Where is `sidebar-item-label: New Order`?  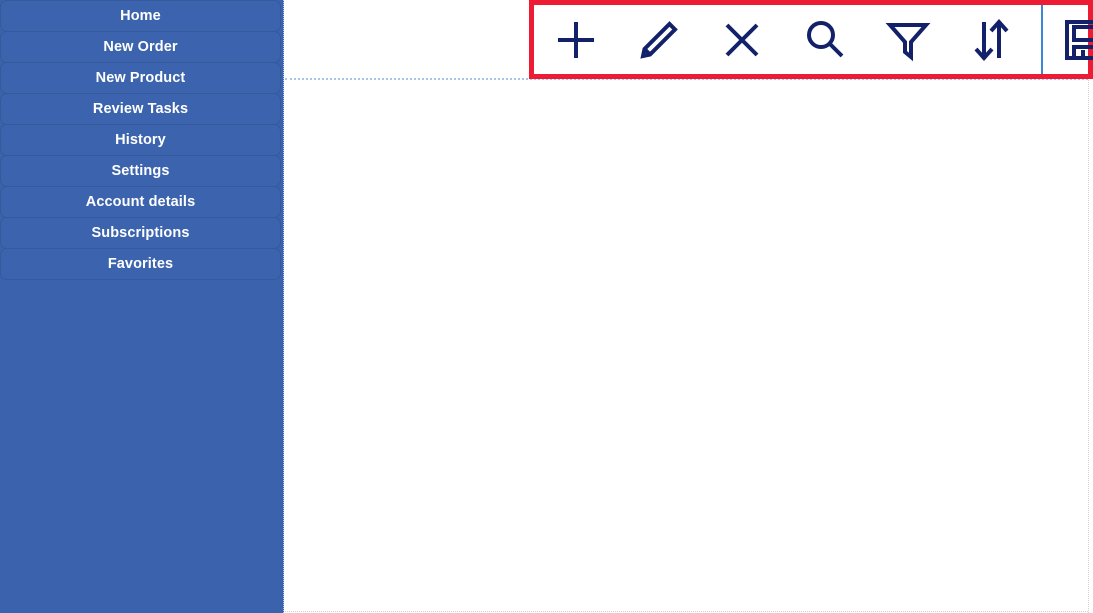
sidebar-item-label: New Order is located at coordinates (140, 46).